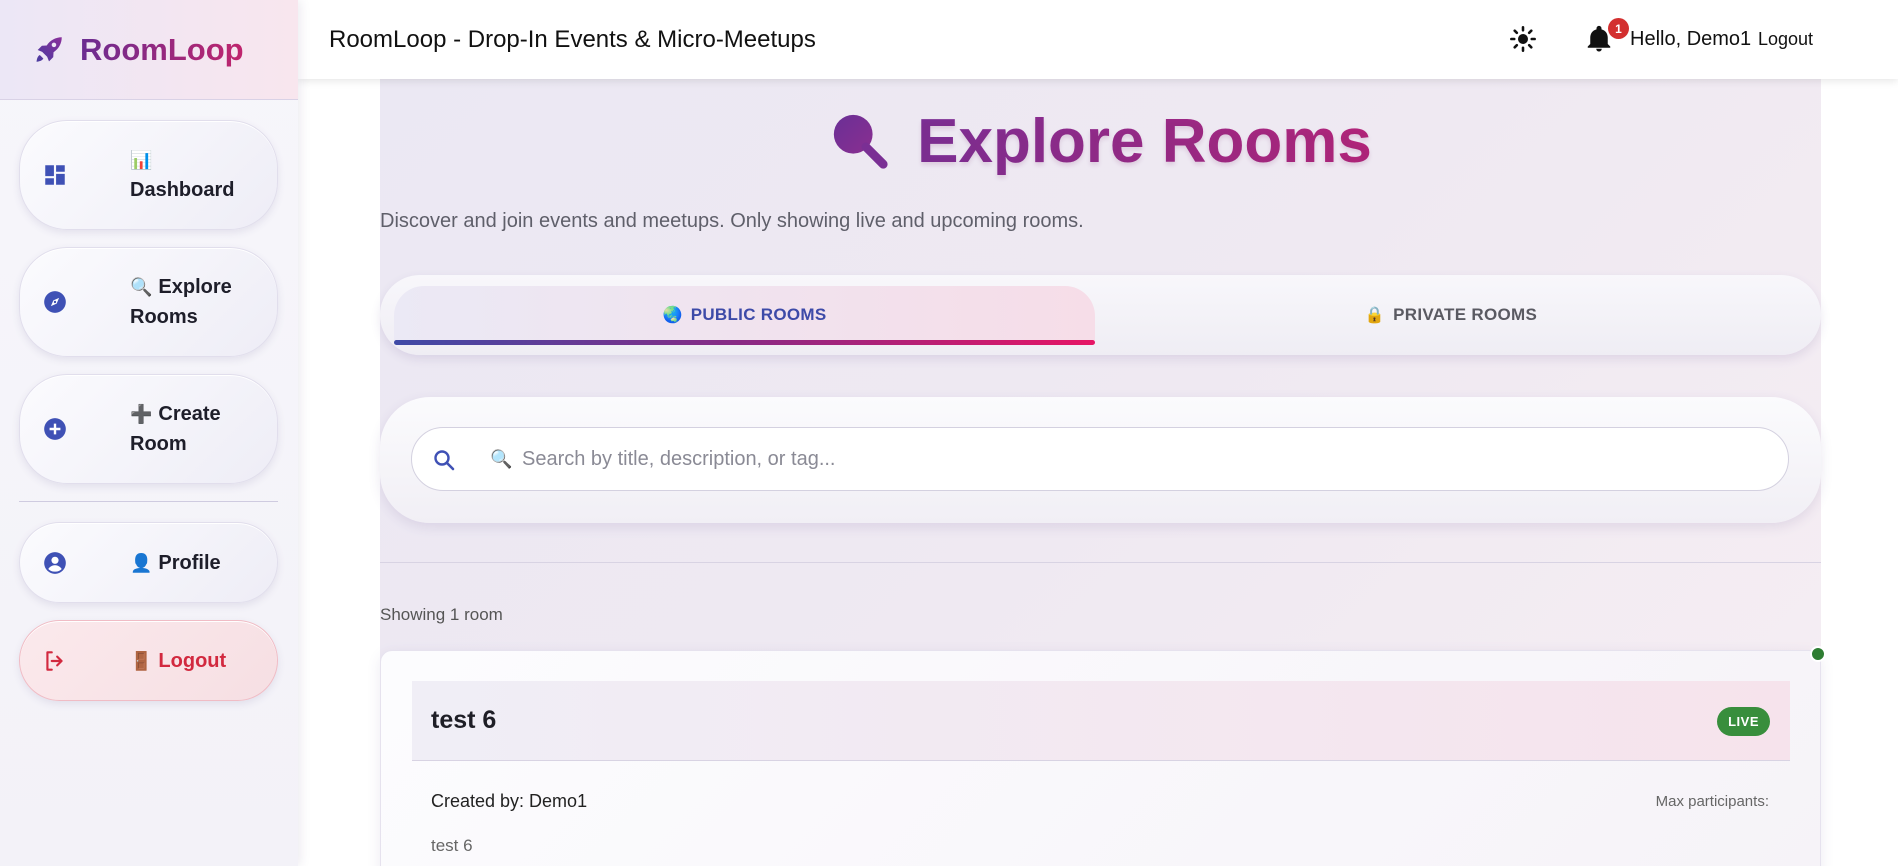  I want to click on page-heading: Explore Rooms, so click(1100, 141).